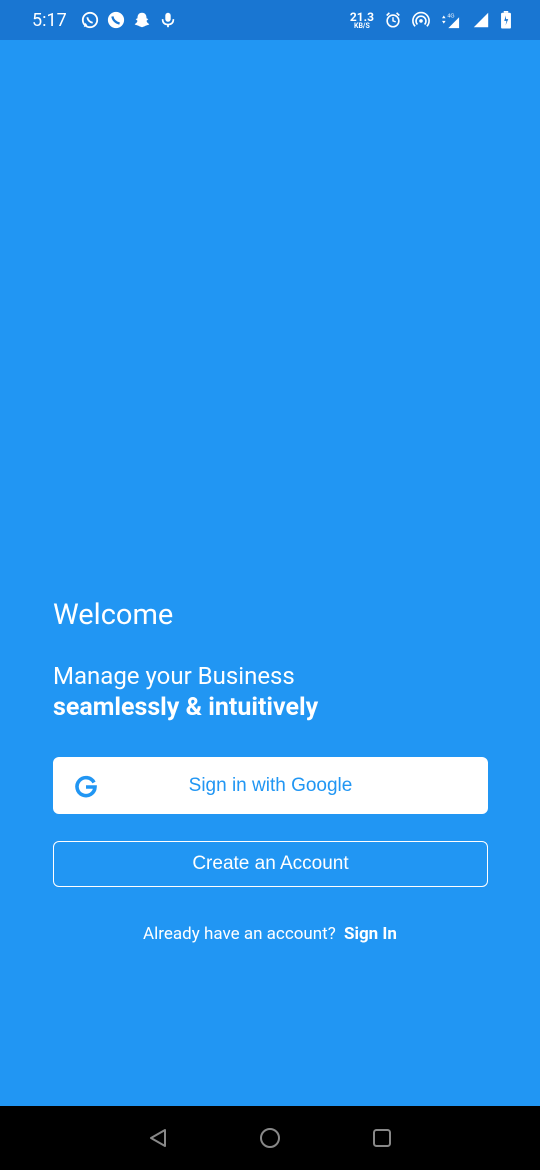 This screenshot has height=1170, width=540. What do you see at coordinates (86, 786) in the screenshot?
I see `google-icon` at bounding box center [86, 786].